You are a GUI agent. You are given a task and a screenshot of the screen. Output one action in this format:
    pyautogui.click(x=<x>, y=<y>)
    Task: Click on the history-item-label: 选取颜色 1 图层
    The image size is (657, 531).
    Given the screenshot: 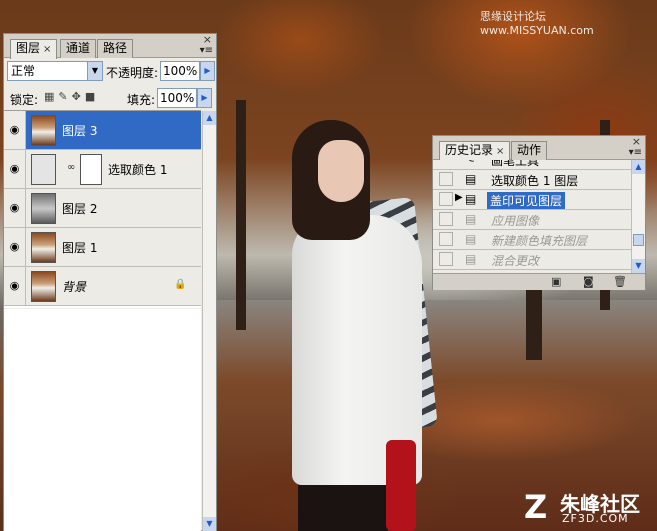 What is the action you would take?
    pyautogui.click(x=535, y=181)
    